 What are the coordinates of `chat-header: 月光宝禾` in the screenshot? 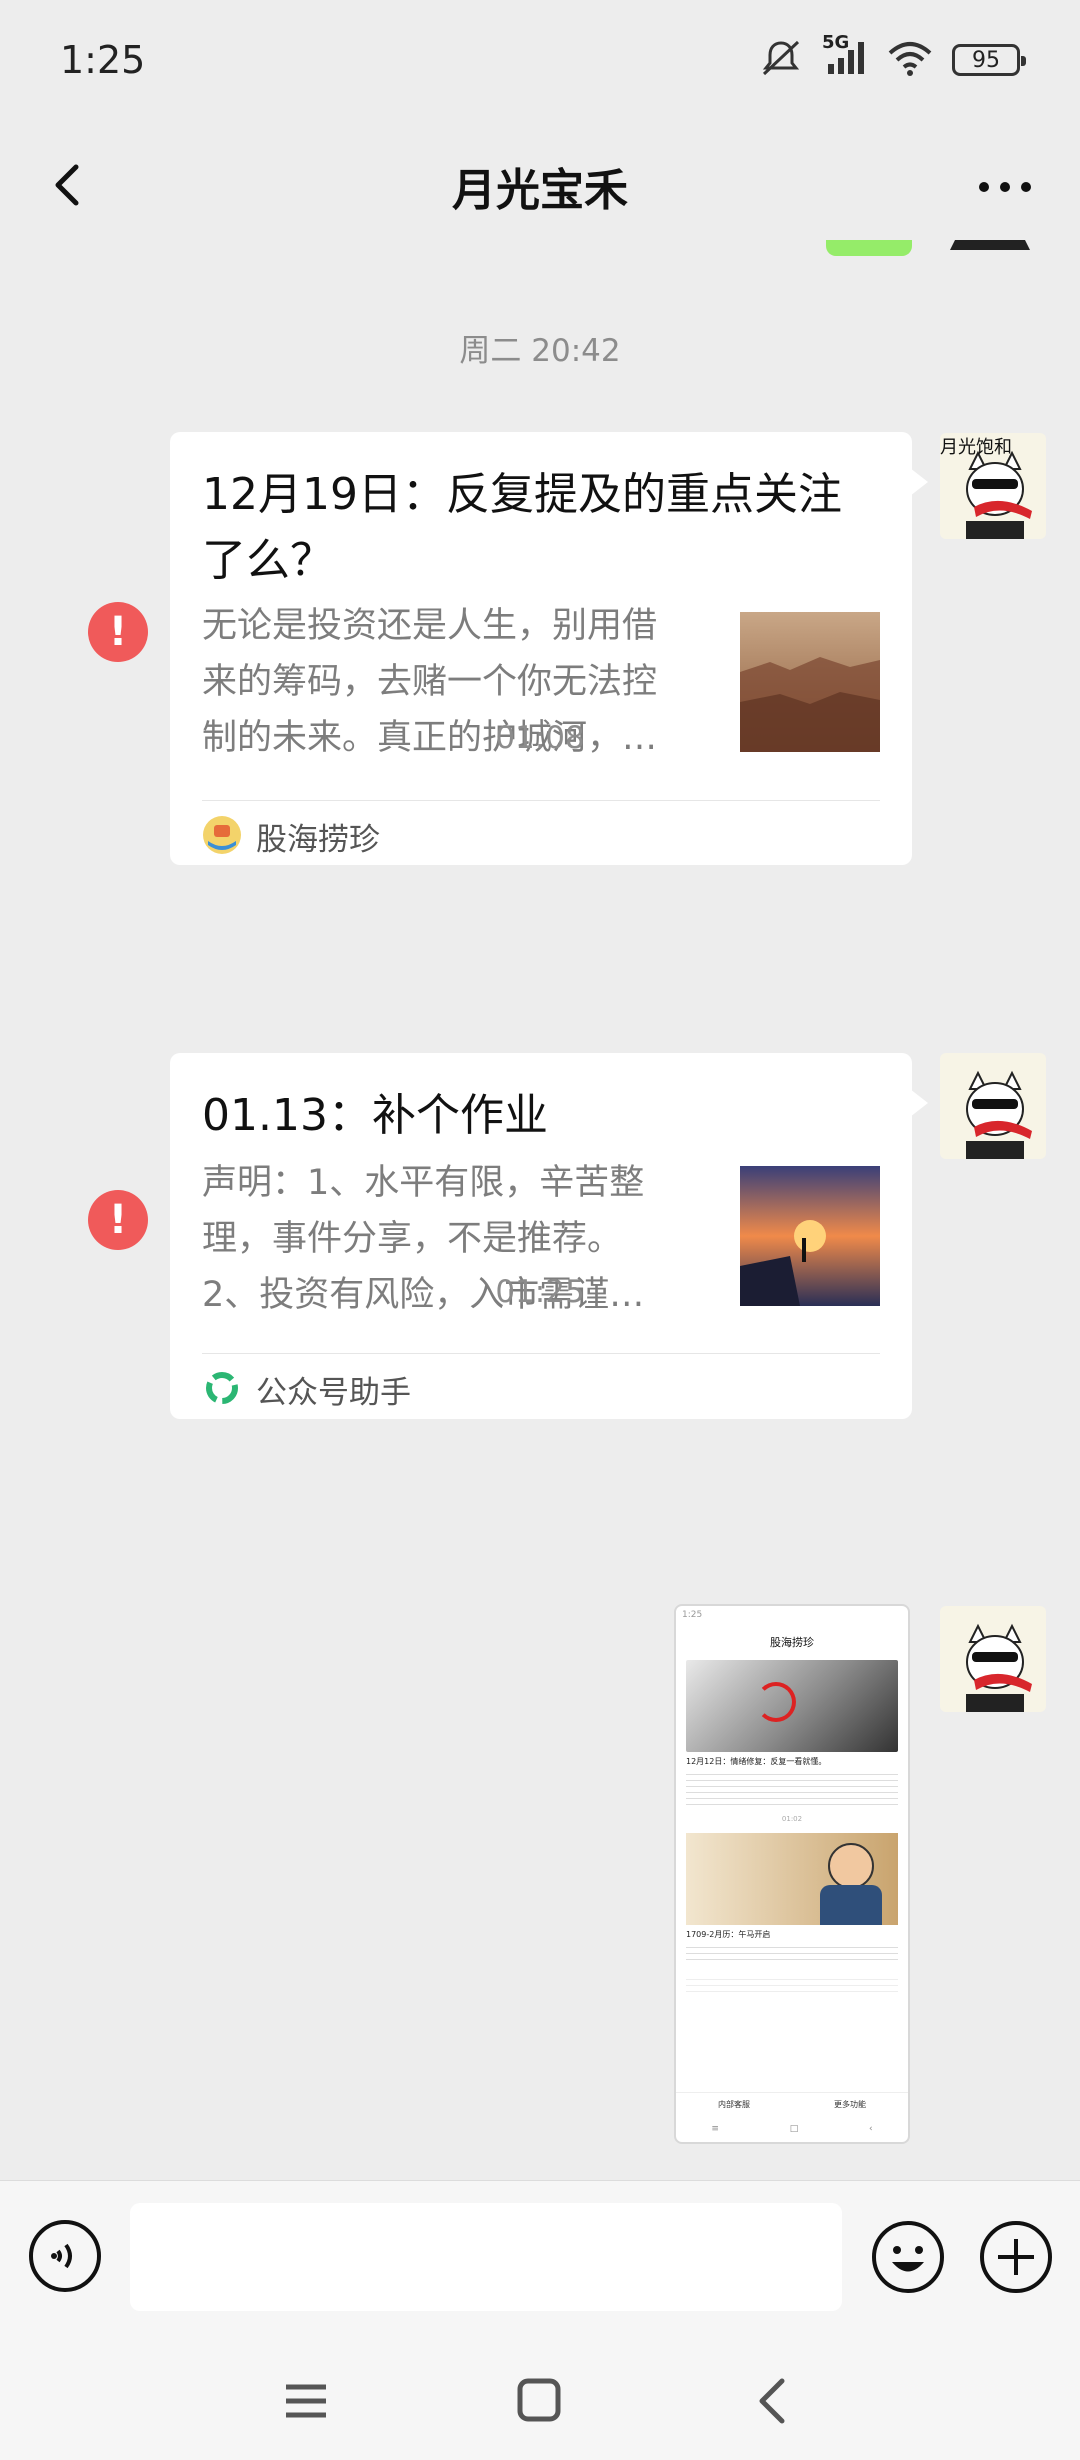 It's located at (540, 185).